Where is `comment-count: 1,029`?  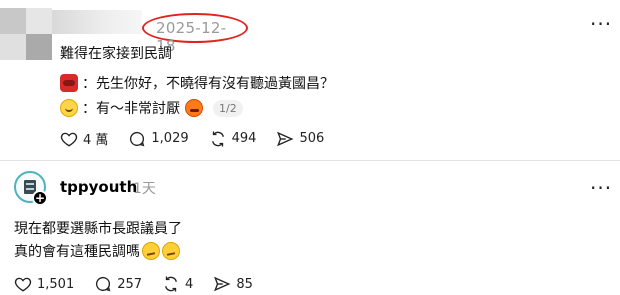 comment-count: 1,029 is located at coordinates (170, 138).